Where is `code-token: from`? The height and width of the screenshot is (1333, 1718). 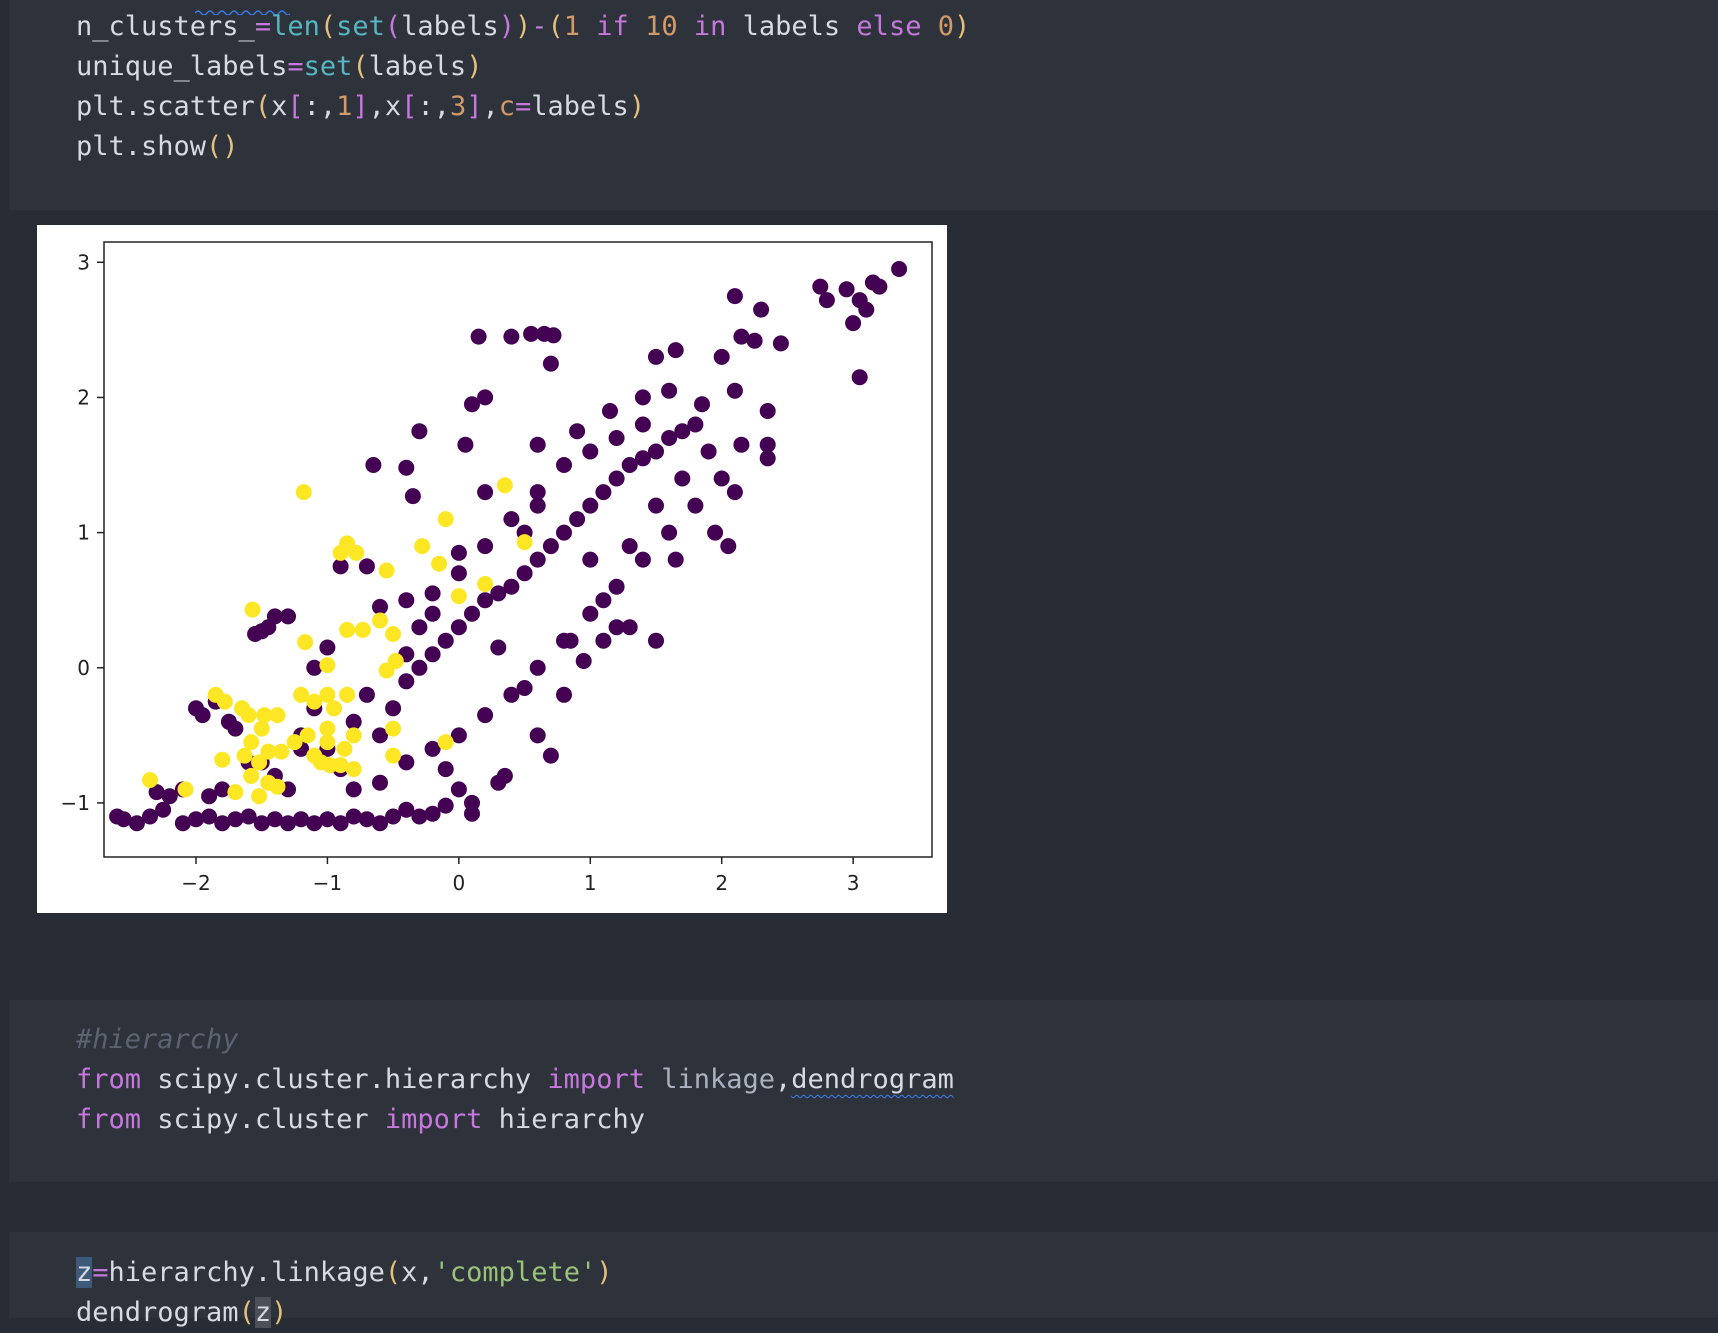
code-token: from is located at coordinates (109, 1119).